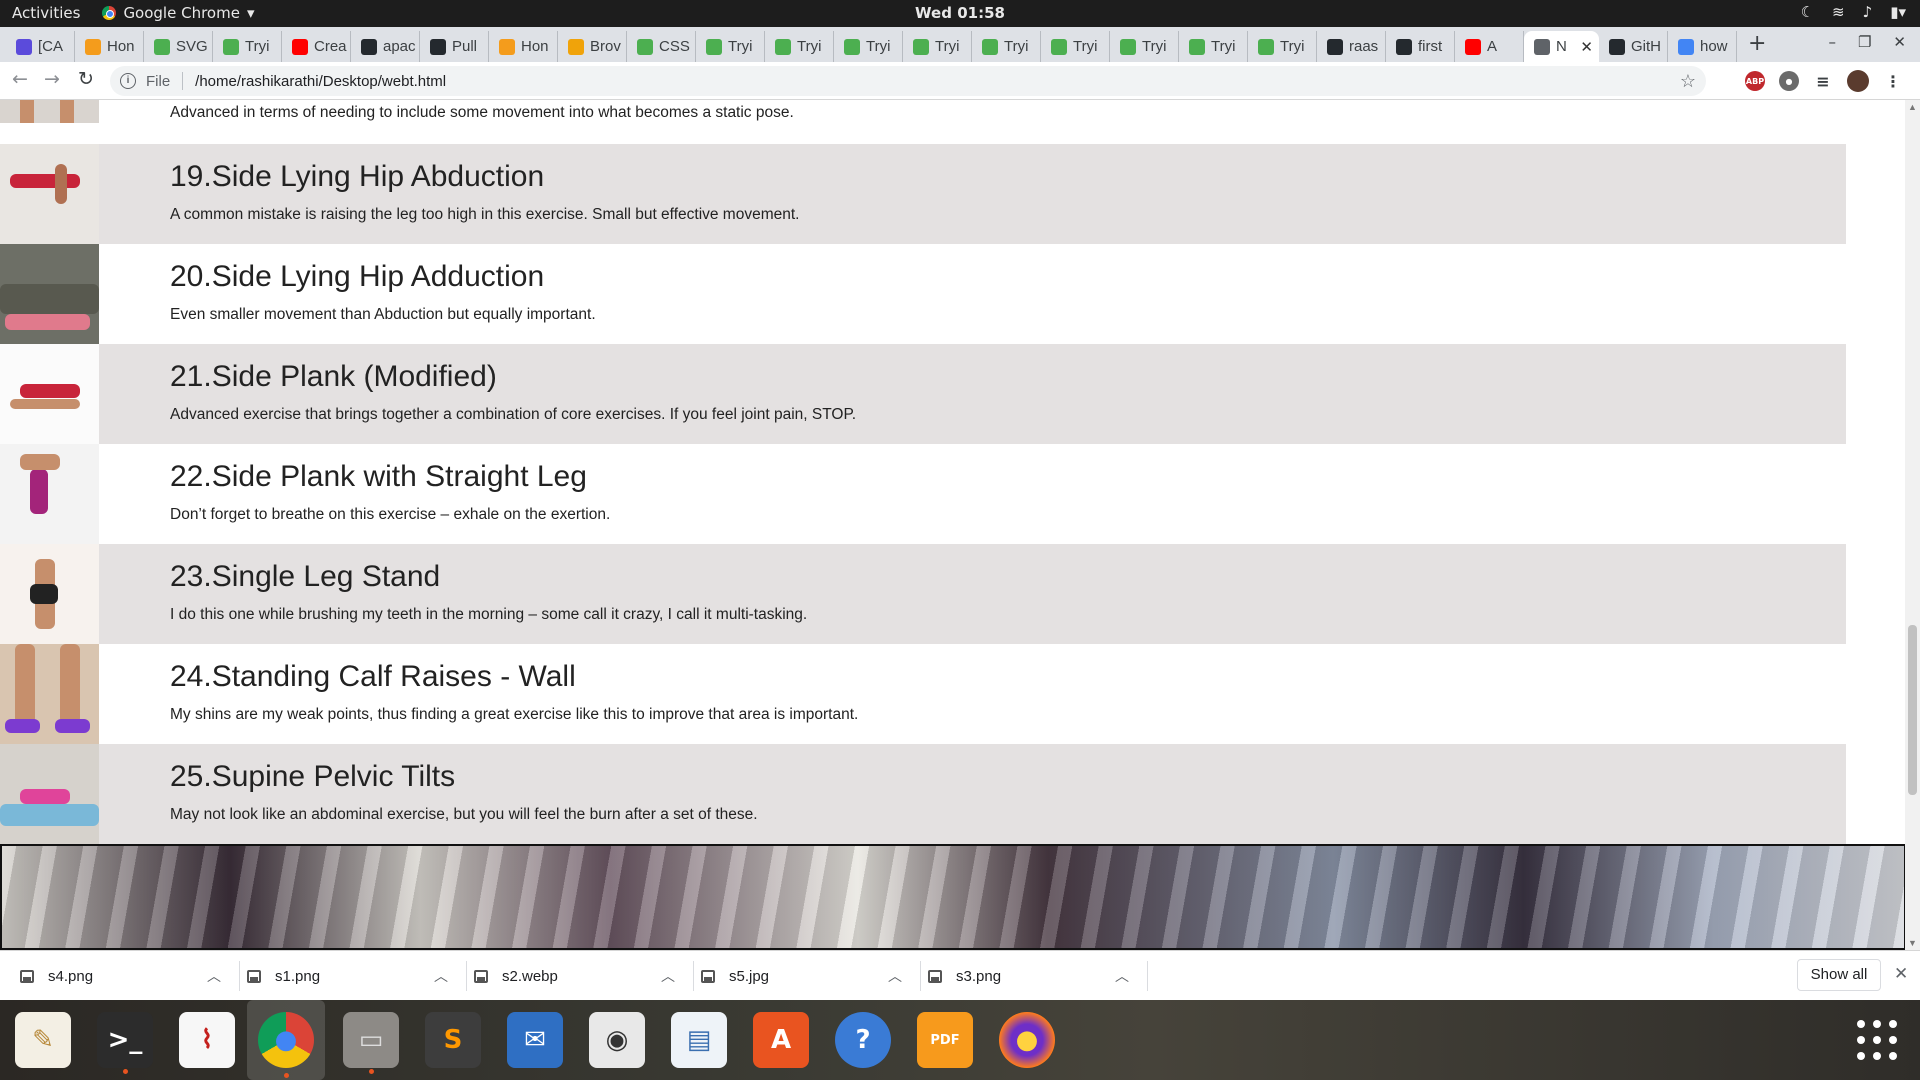 This screenshot has width=1920, height=1080. I want to click on thunderbird-icon: ✉, so click(535, 1040).